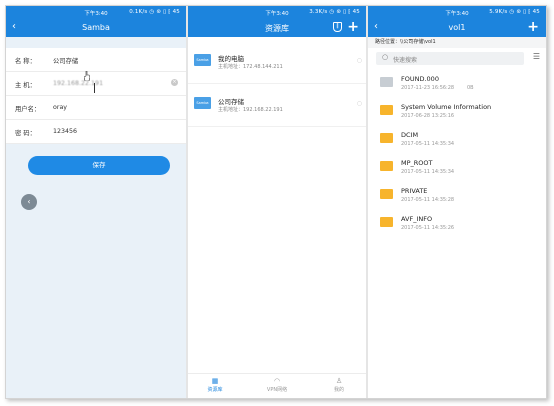 This screenshot has height=406, width=554. Describe the element at coordinates (250, 110) in the screenshot. I see `resource-address: 主机地址：192.168.22.191` at that location.